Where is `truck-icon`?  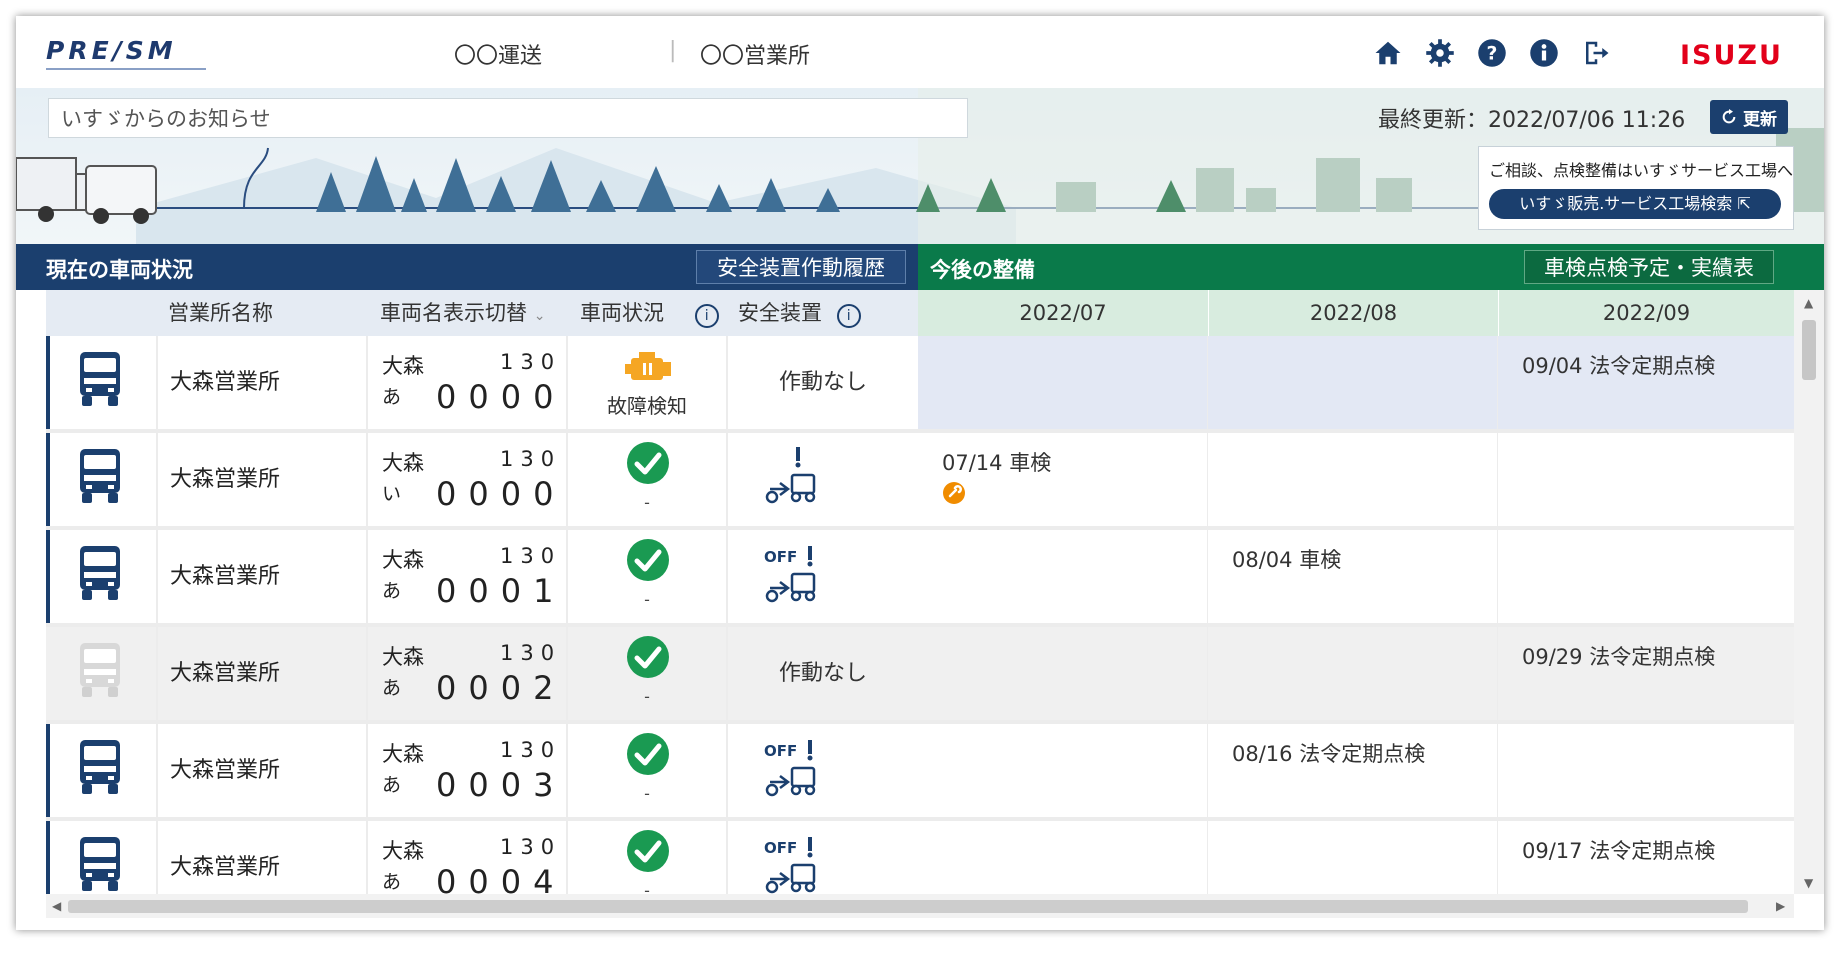
truck-icon is located at coordinates (100, 478).